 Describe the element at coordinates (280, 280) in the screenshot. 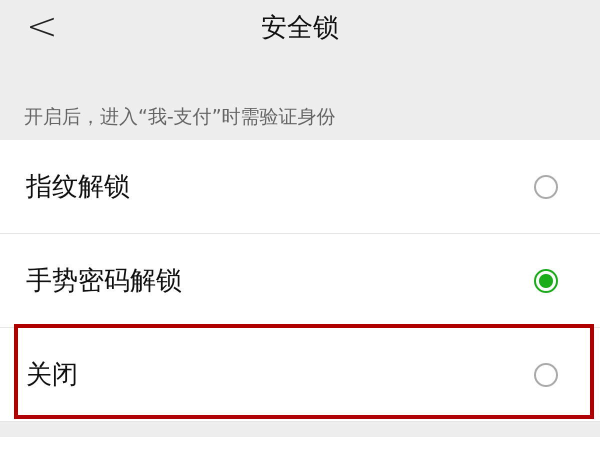

I see `option-label: 手势密码解锁` at that location.